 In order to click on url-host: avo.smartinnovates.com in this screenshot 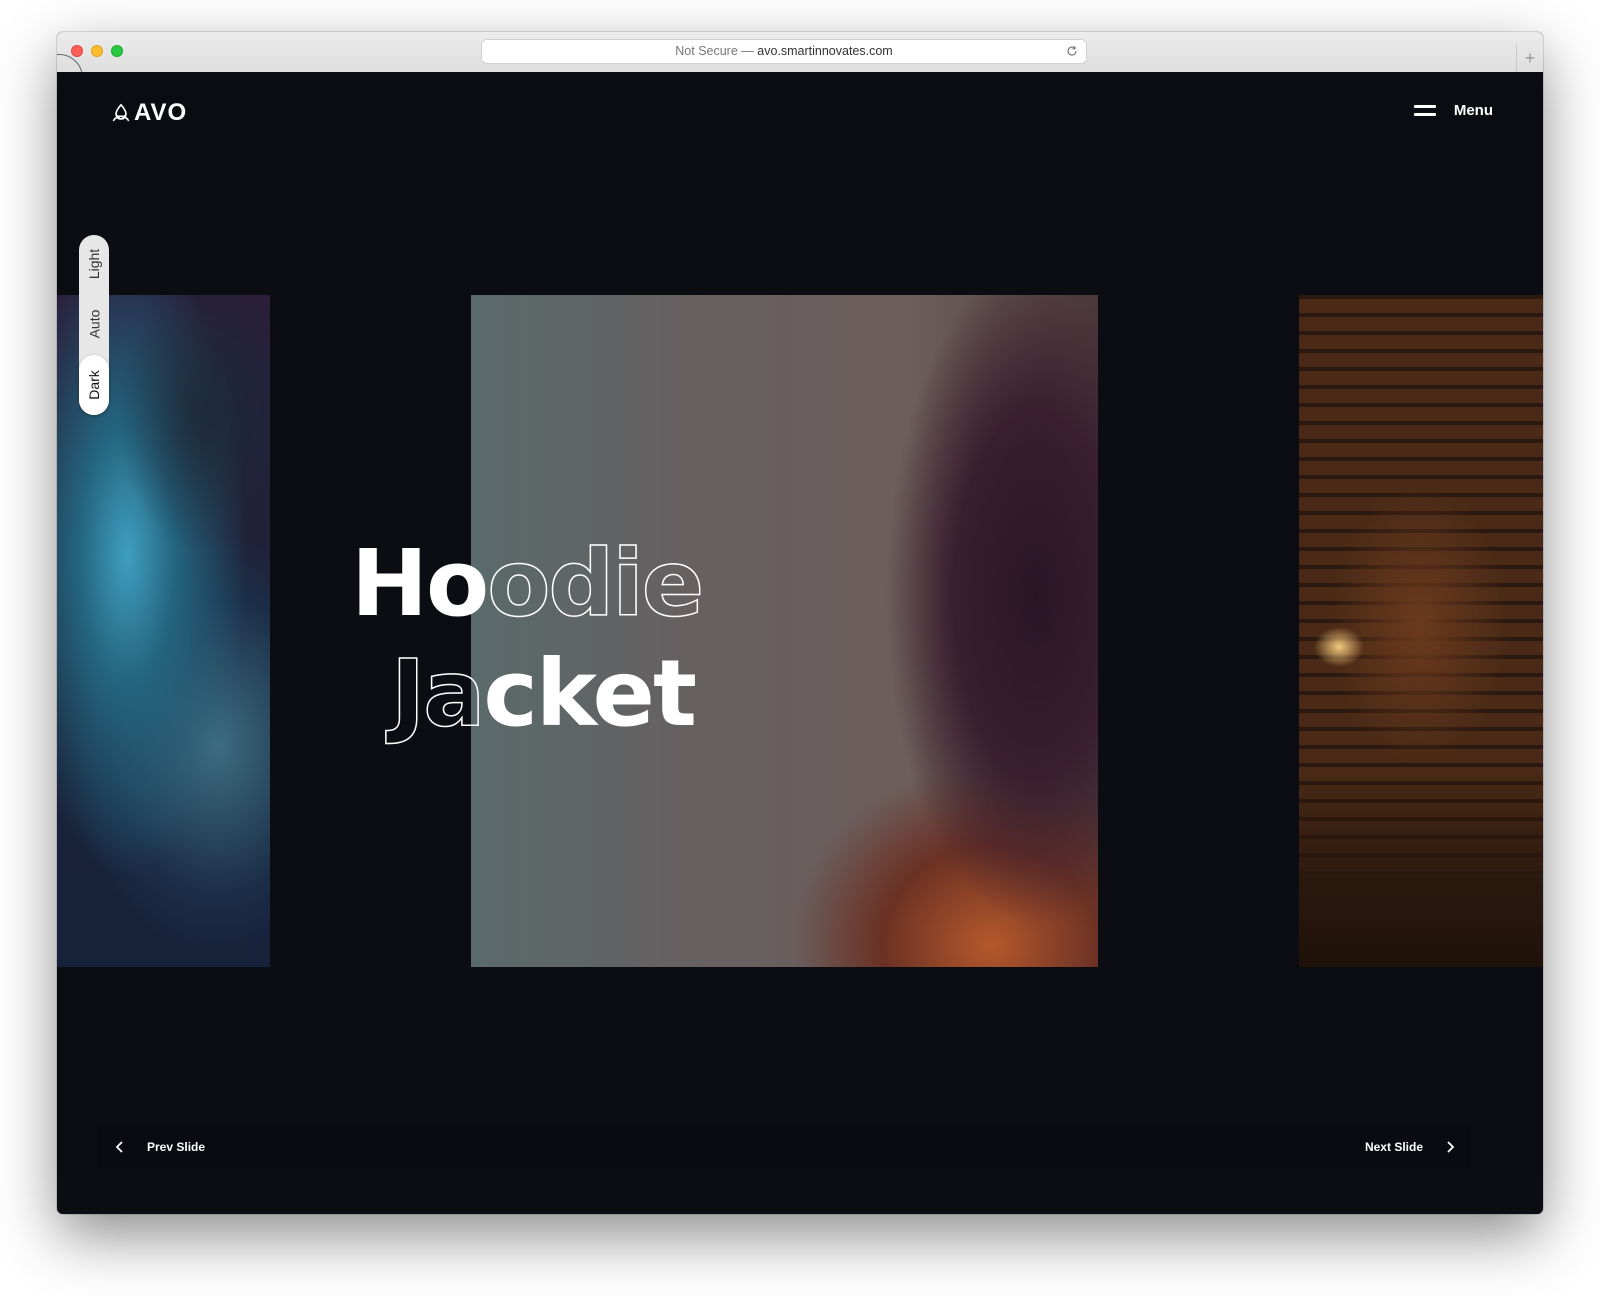, I will do `click(825, 51)`.